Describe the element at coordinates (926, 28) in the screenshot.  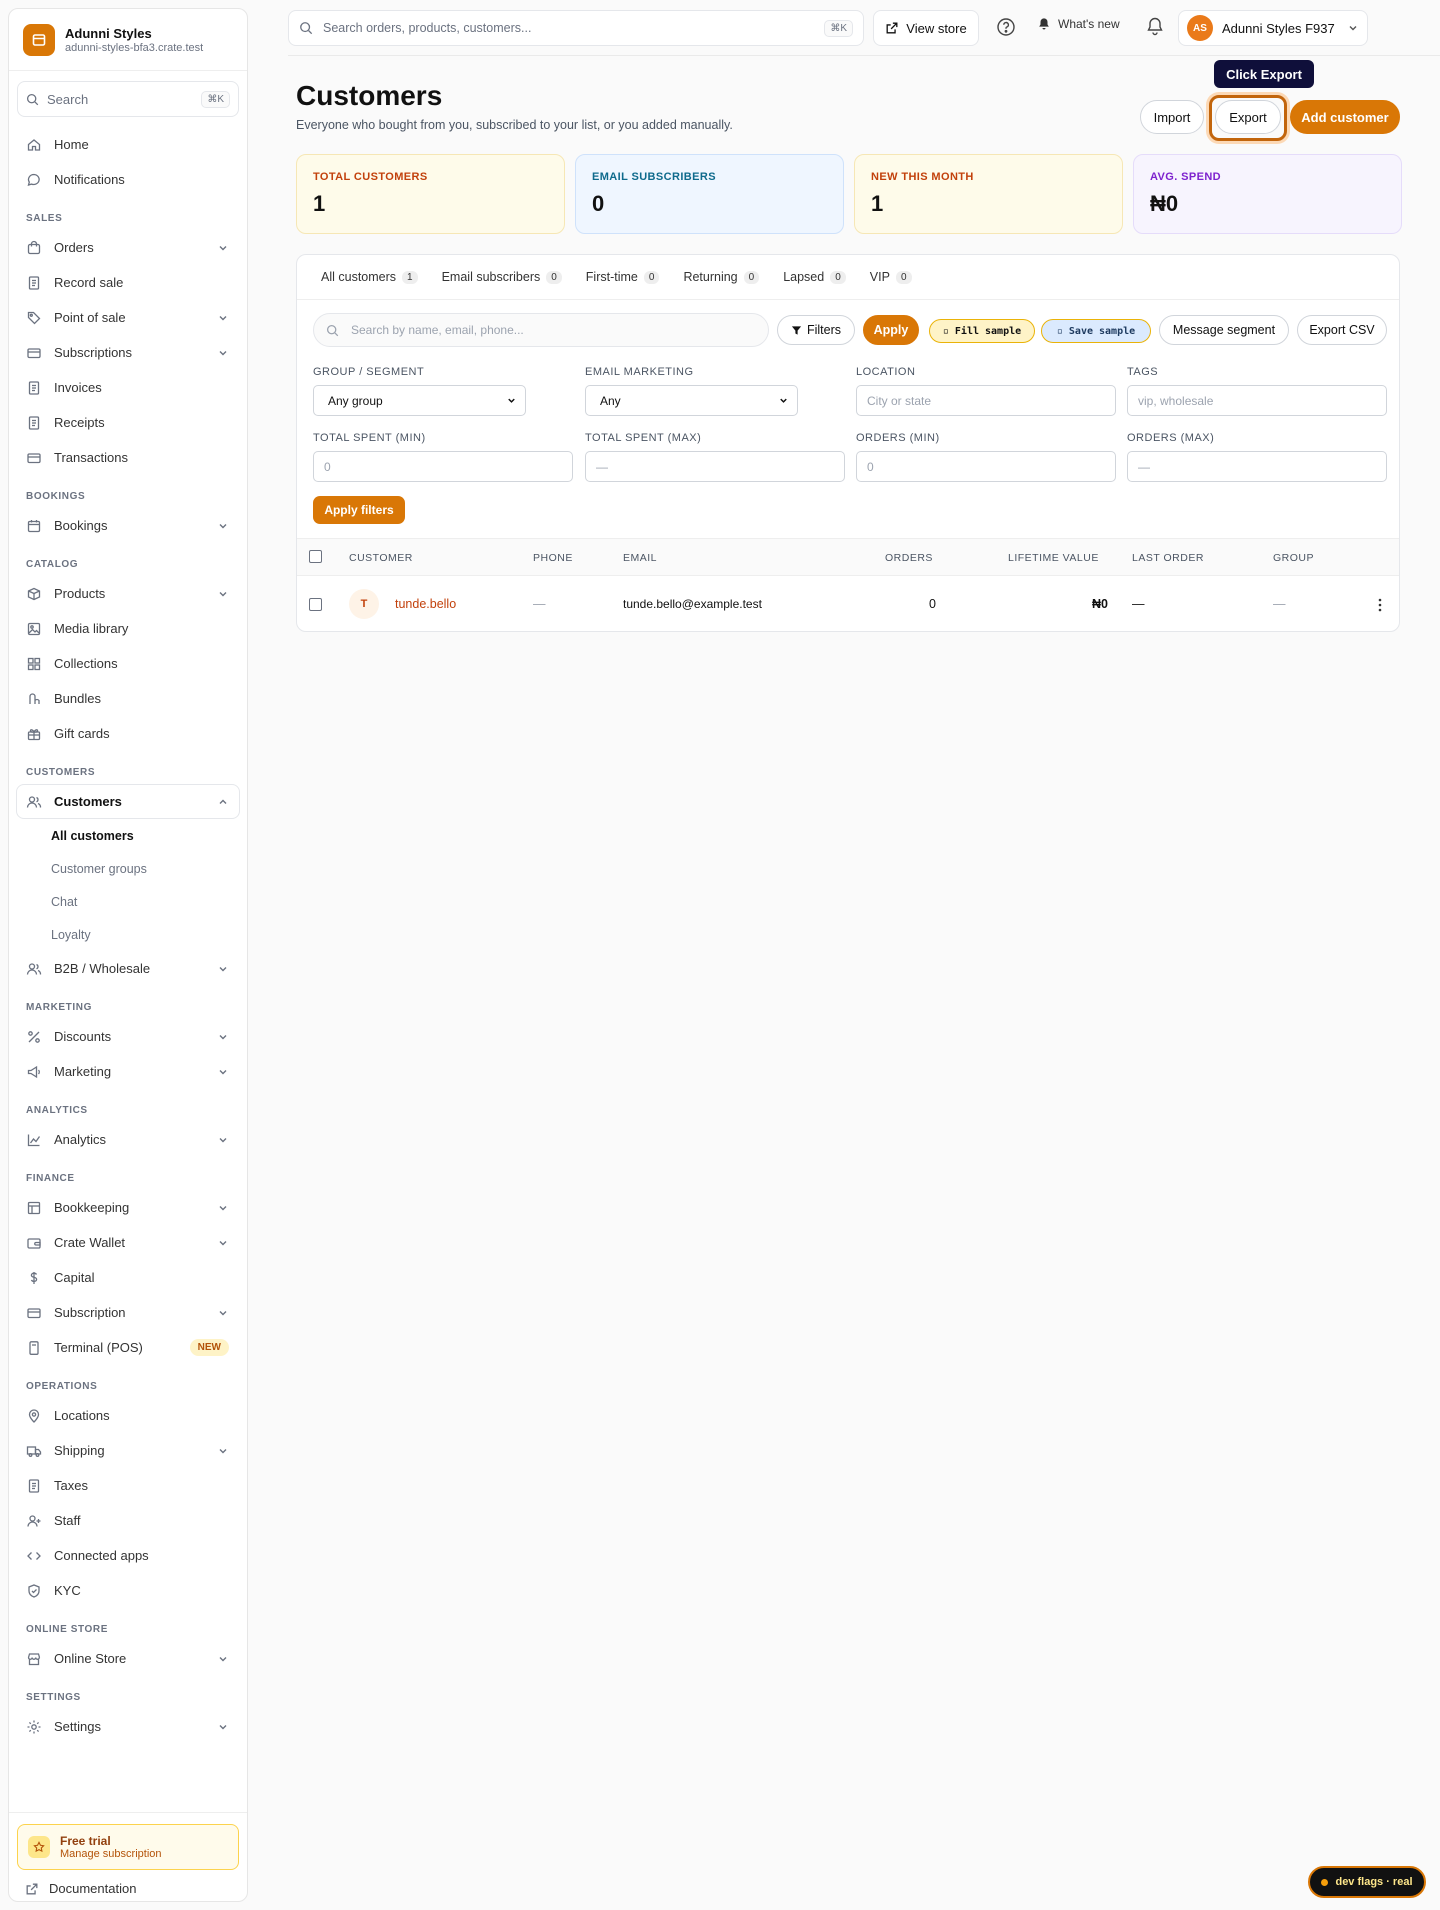
I see `view-store-button: View store` at that location.